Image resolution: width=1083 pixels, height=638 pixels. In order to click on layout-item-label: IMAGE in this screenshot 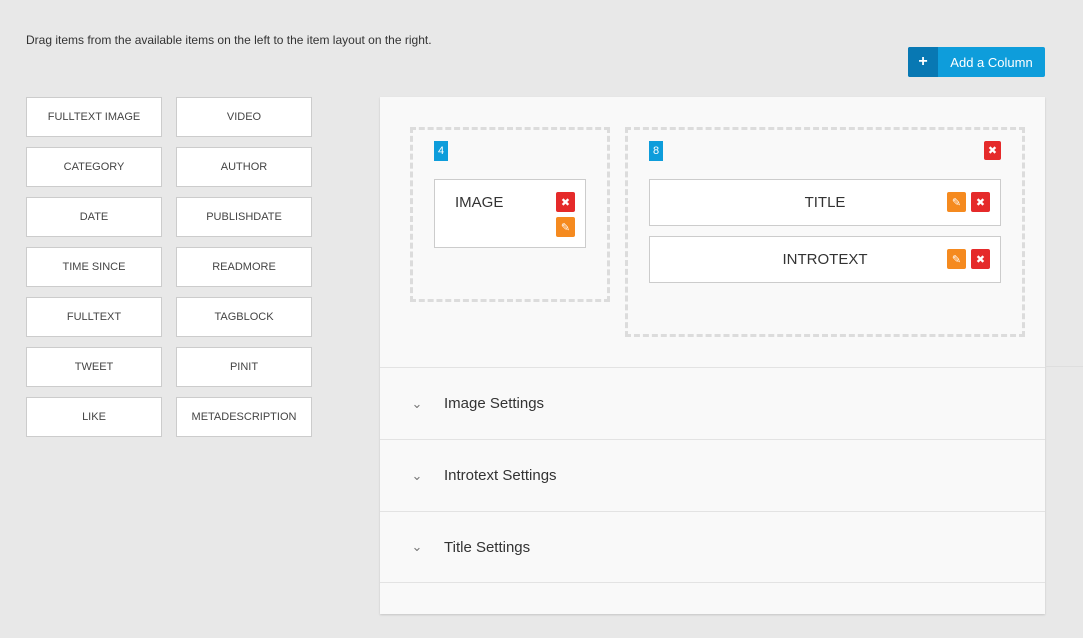, I will do `click(479, 202)`.